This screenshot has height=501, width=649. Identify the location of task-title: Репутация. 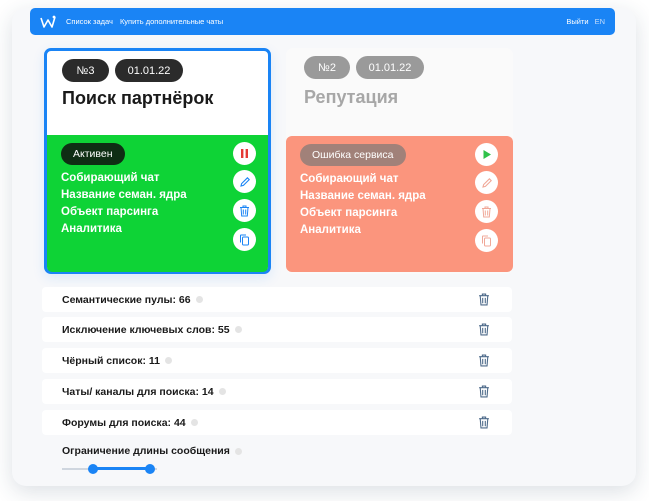
(351, 97).